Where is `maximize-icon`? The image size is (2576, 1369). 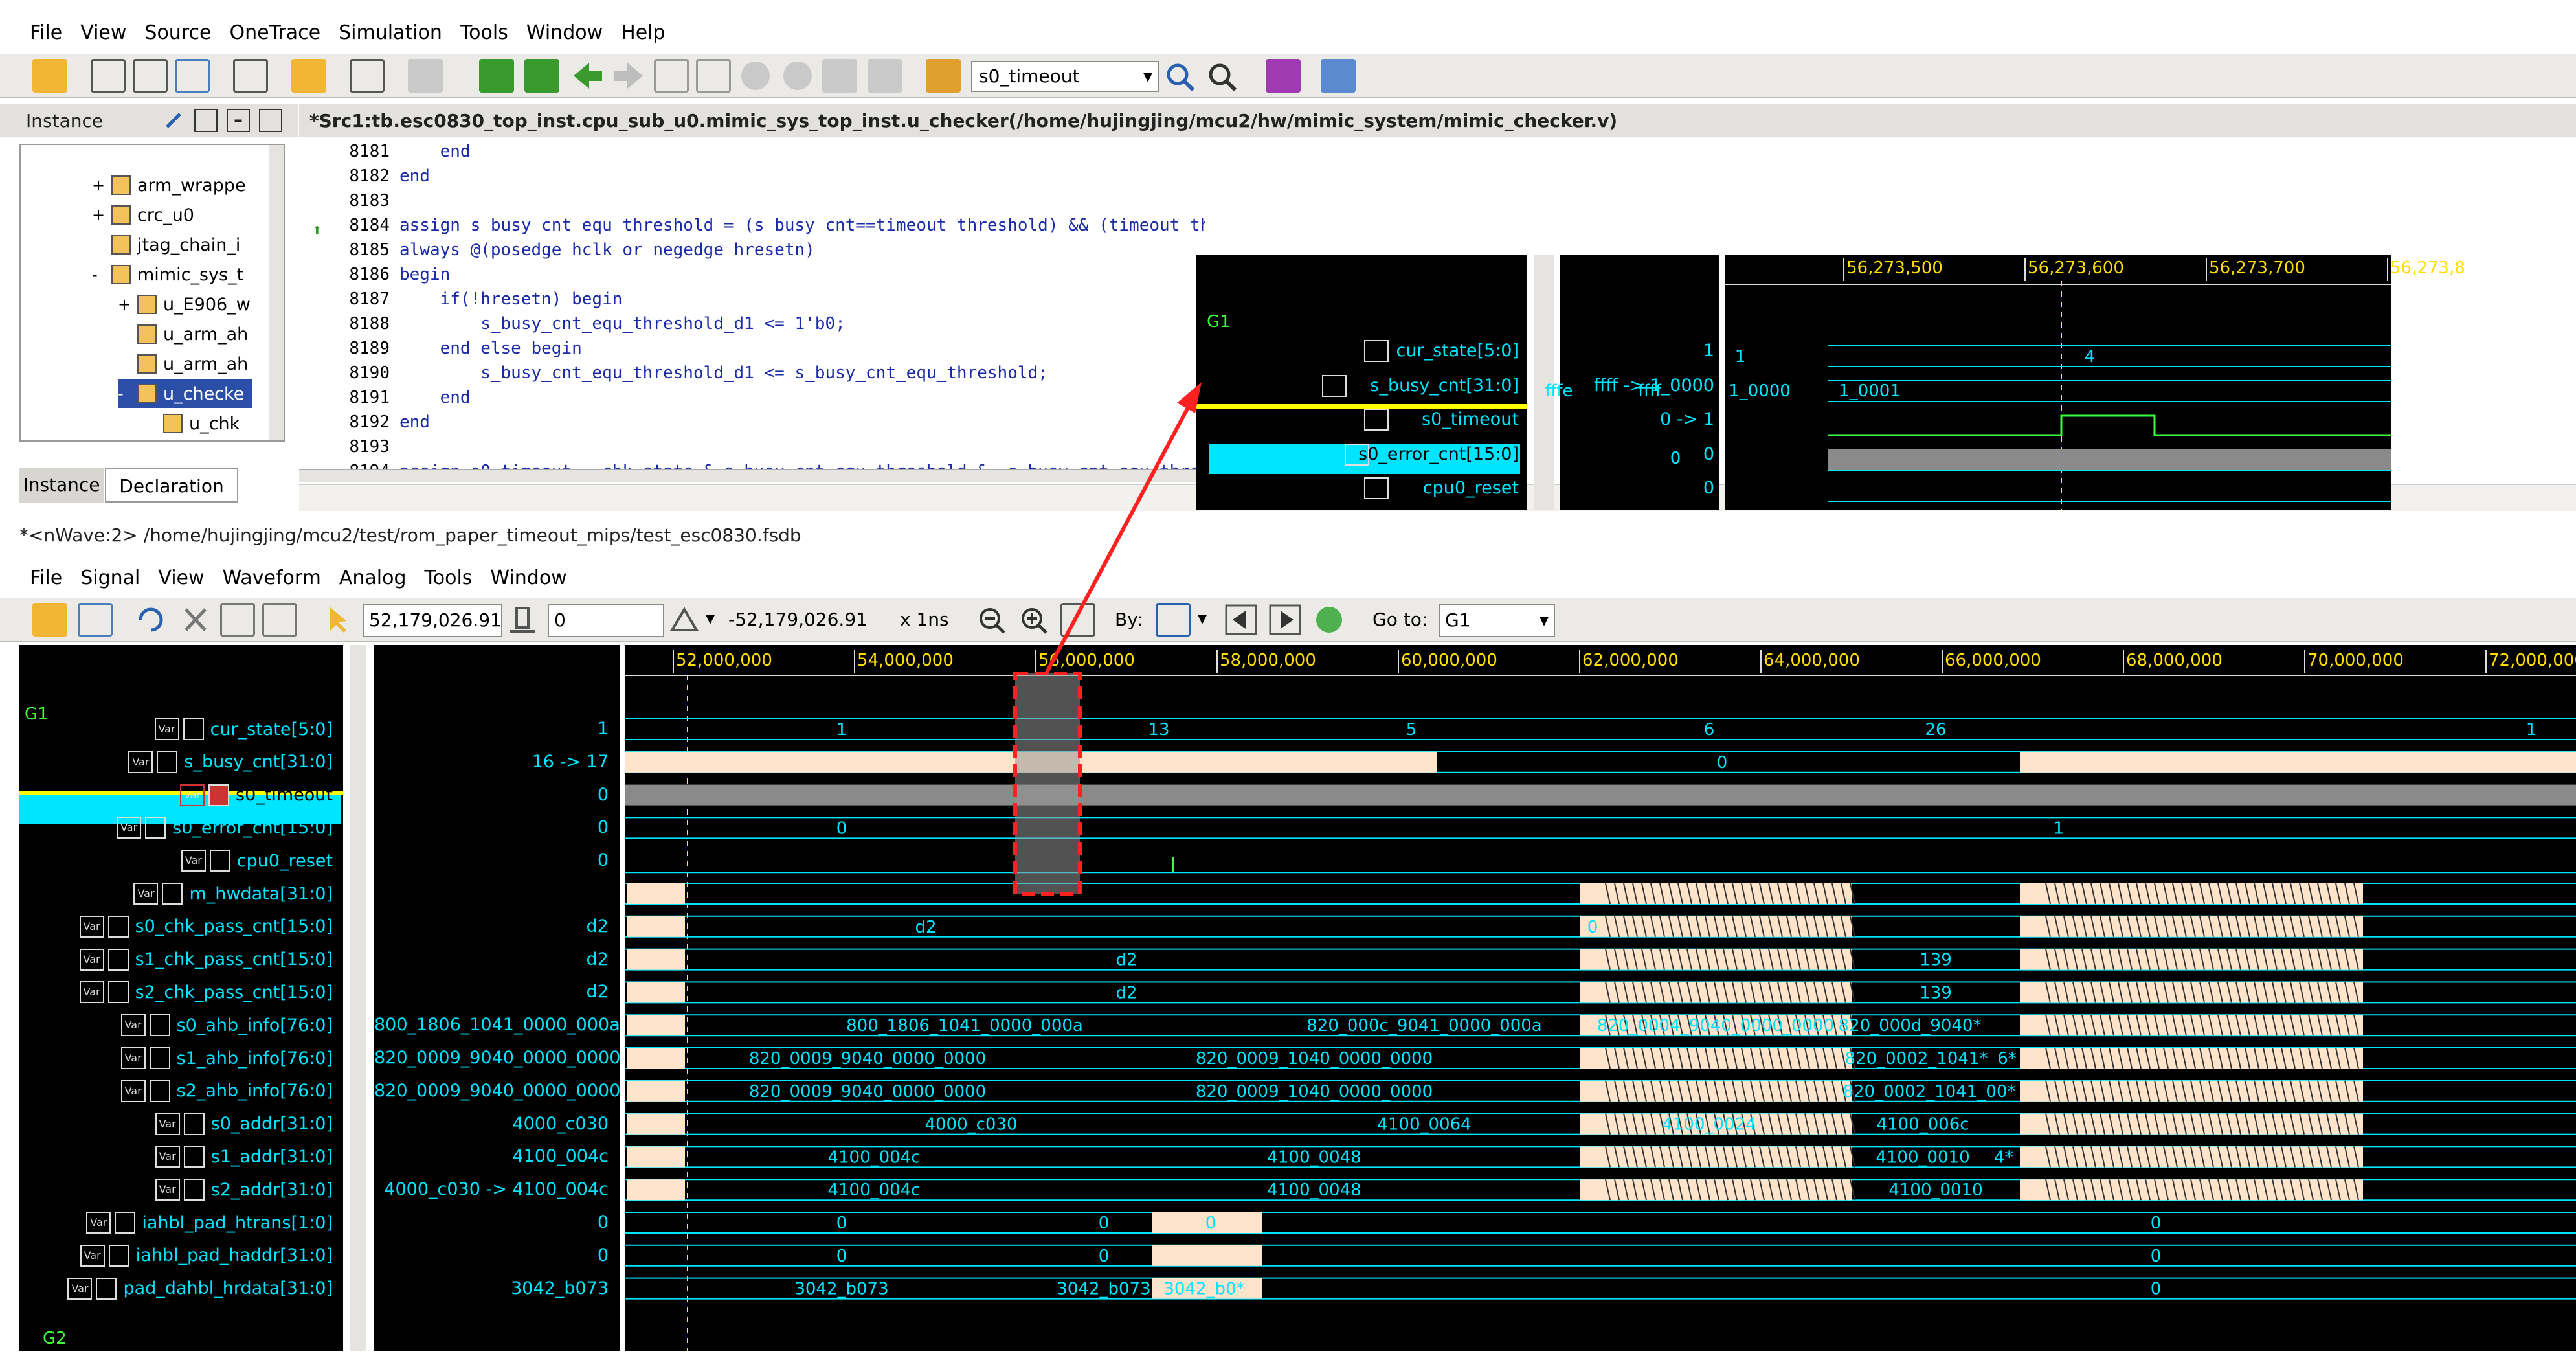
maximize-icon is located at coordinates (270, 120).